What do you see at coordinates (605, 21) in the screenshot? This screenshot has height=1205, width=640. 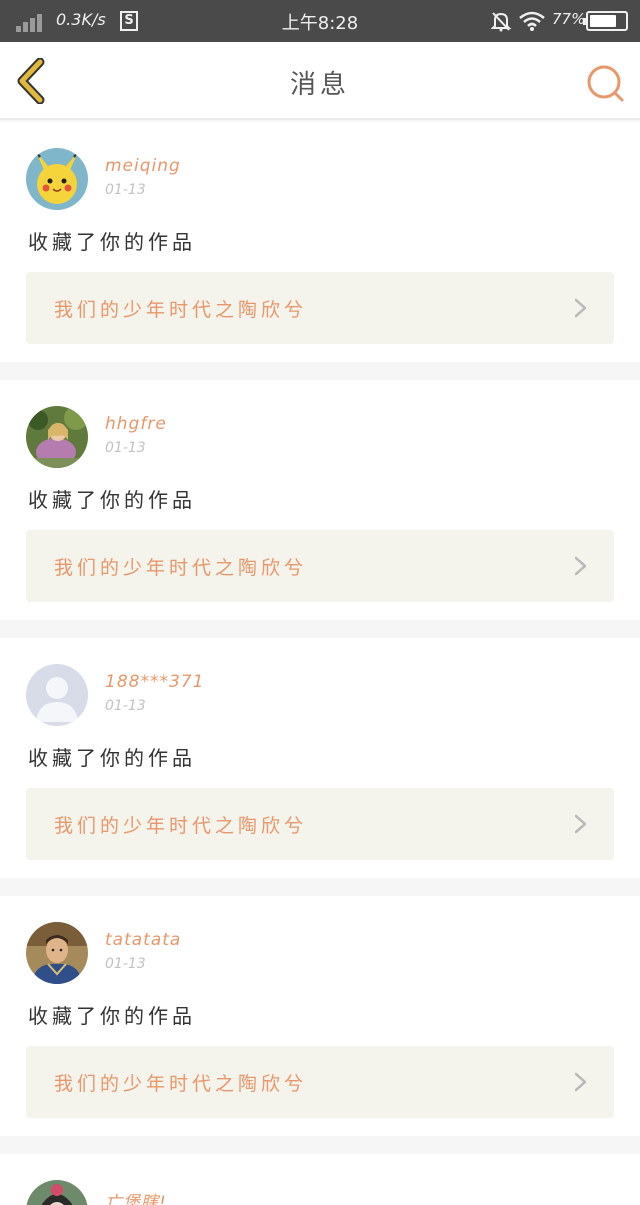 I see `battery-icon` at bounding box center [605, 21].